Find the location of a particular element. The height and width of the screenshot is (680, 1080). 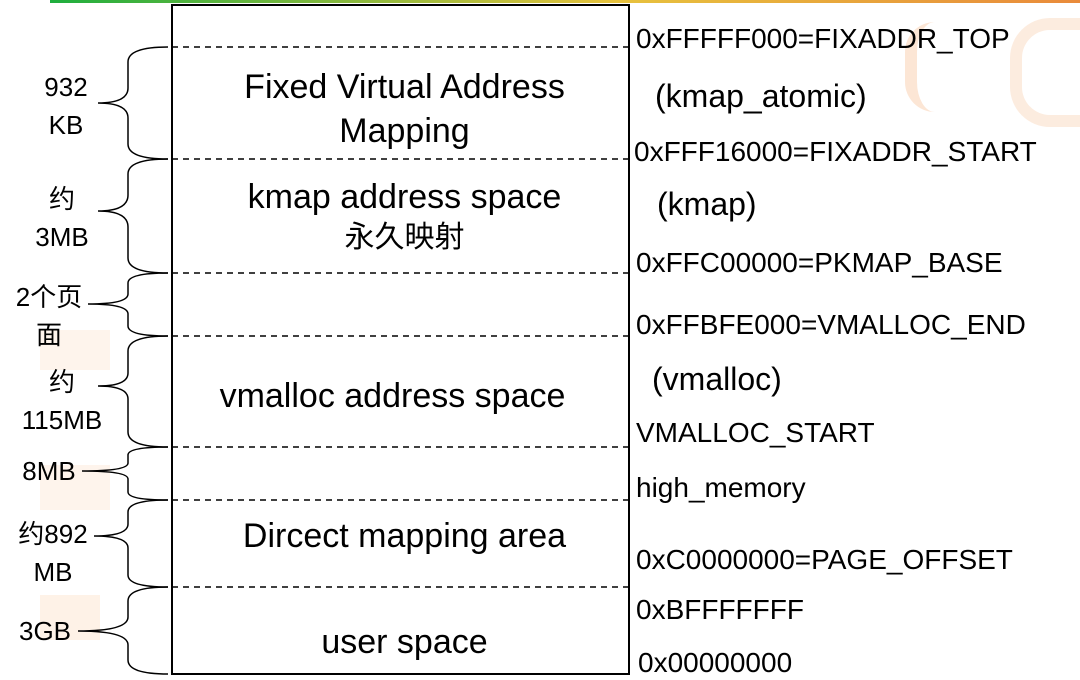

size-label-vmalloc: 约 115MB is located at coordinates (62, 401).